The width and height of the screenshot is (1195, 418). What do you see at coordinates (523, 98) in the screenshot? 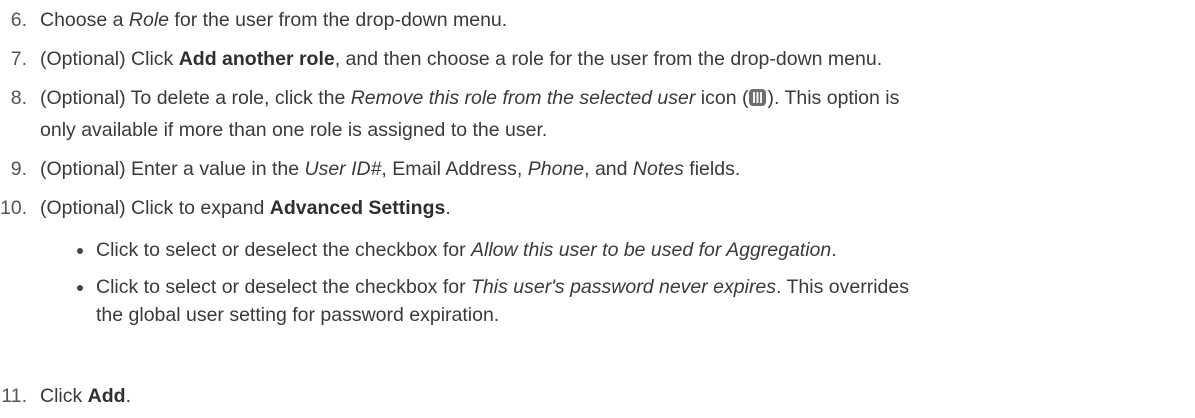
I see `remove-role-icon-name: Remove this role from the selected user` at bounding box center [523, 98].